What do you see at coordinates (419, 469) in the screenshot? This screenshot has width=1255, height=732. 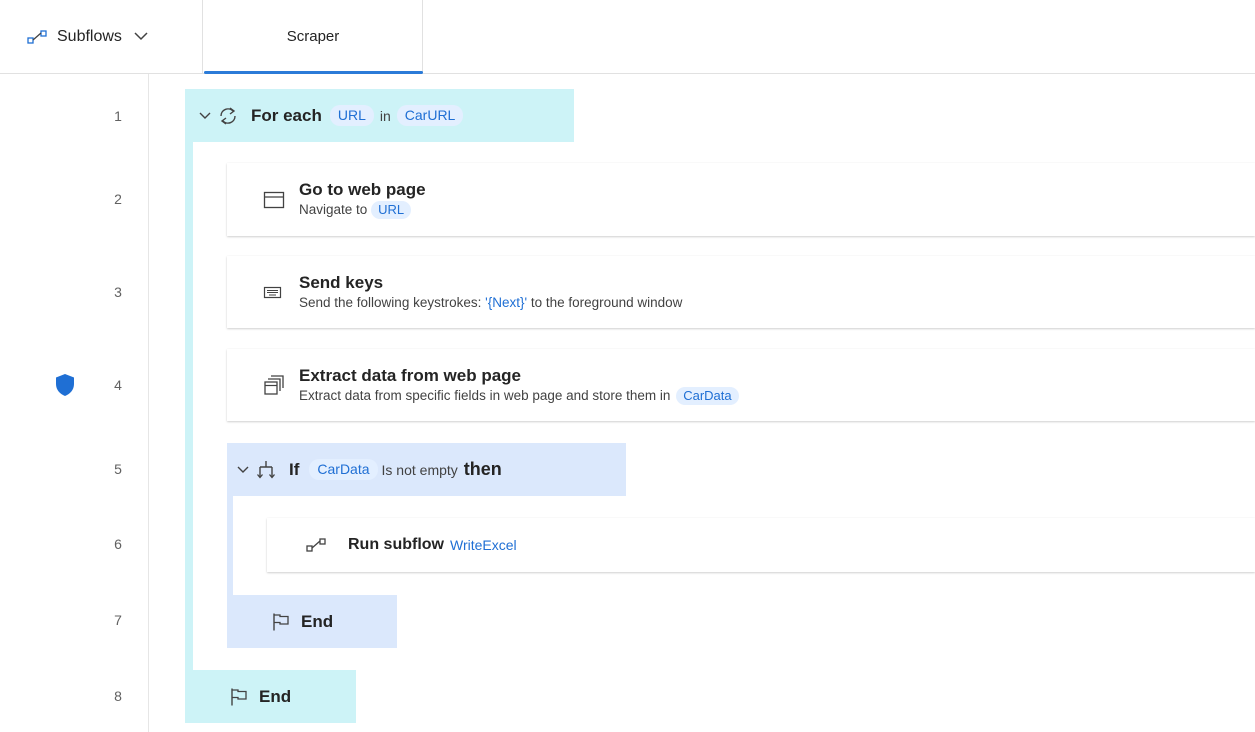 I see `condition-operator: Is not empty` at bounding box center [419, 469].